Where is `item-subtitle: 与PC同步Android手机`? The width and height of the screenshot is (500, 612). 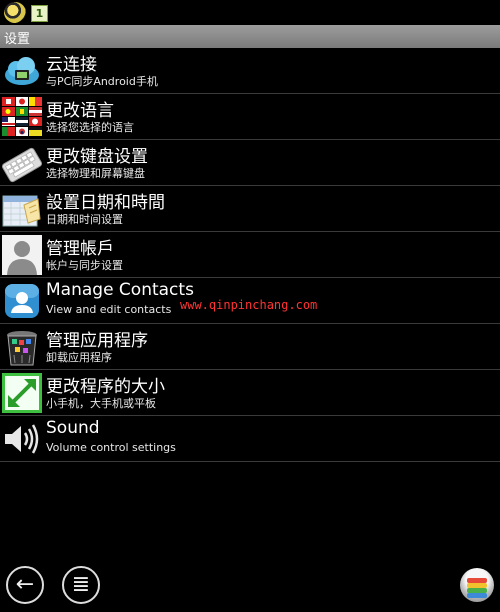
item-subtitle: 与PC同步Android手机 is located at coordinates (102, 81).